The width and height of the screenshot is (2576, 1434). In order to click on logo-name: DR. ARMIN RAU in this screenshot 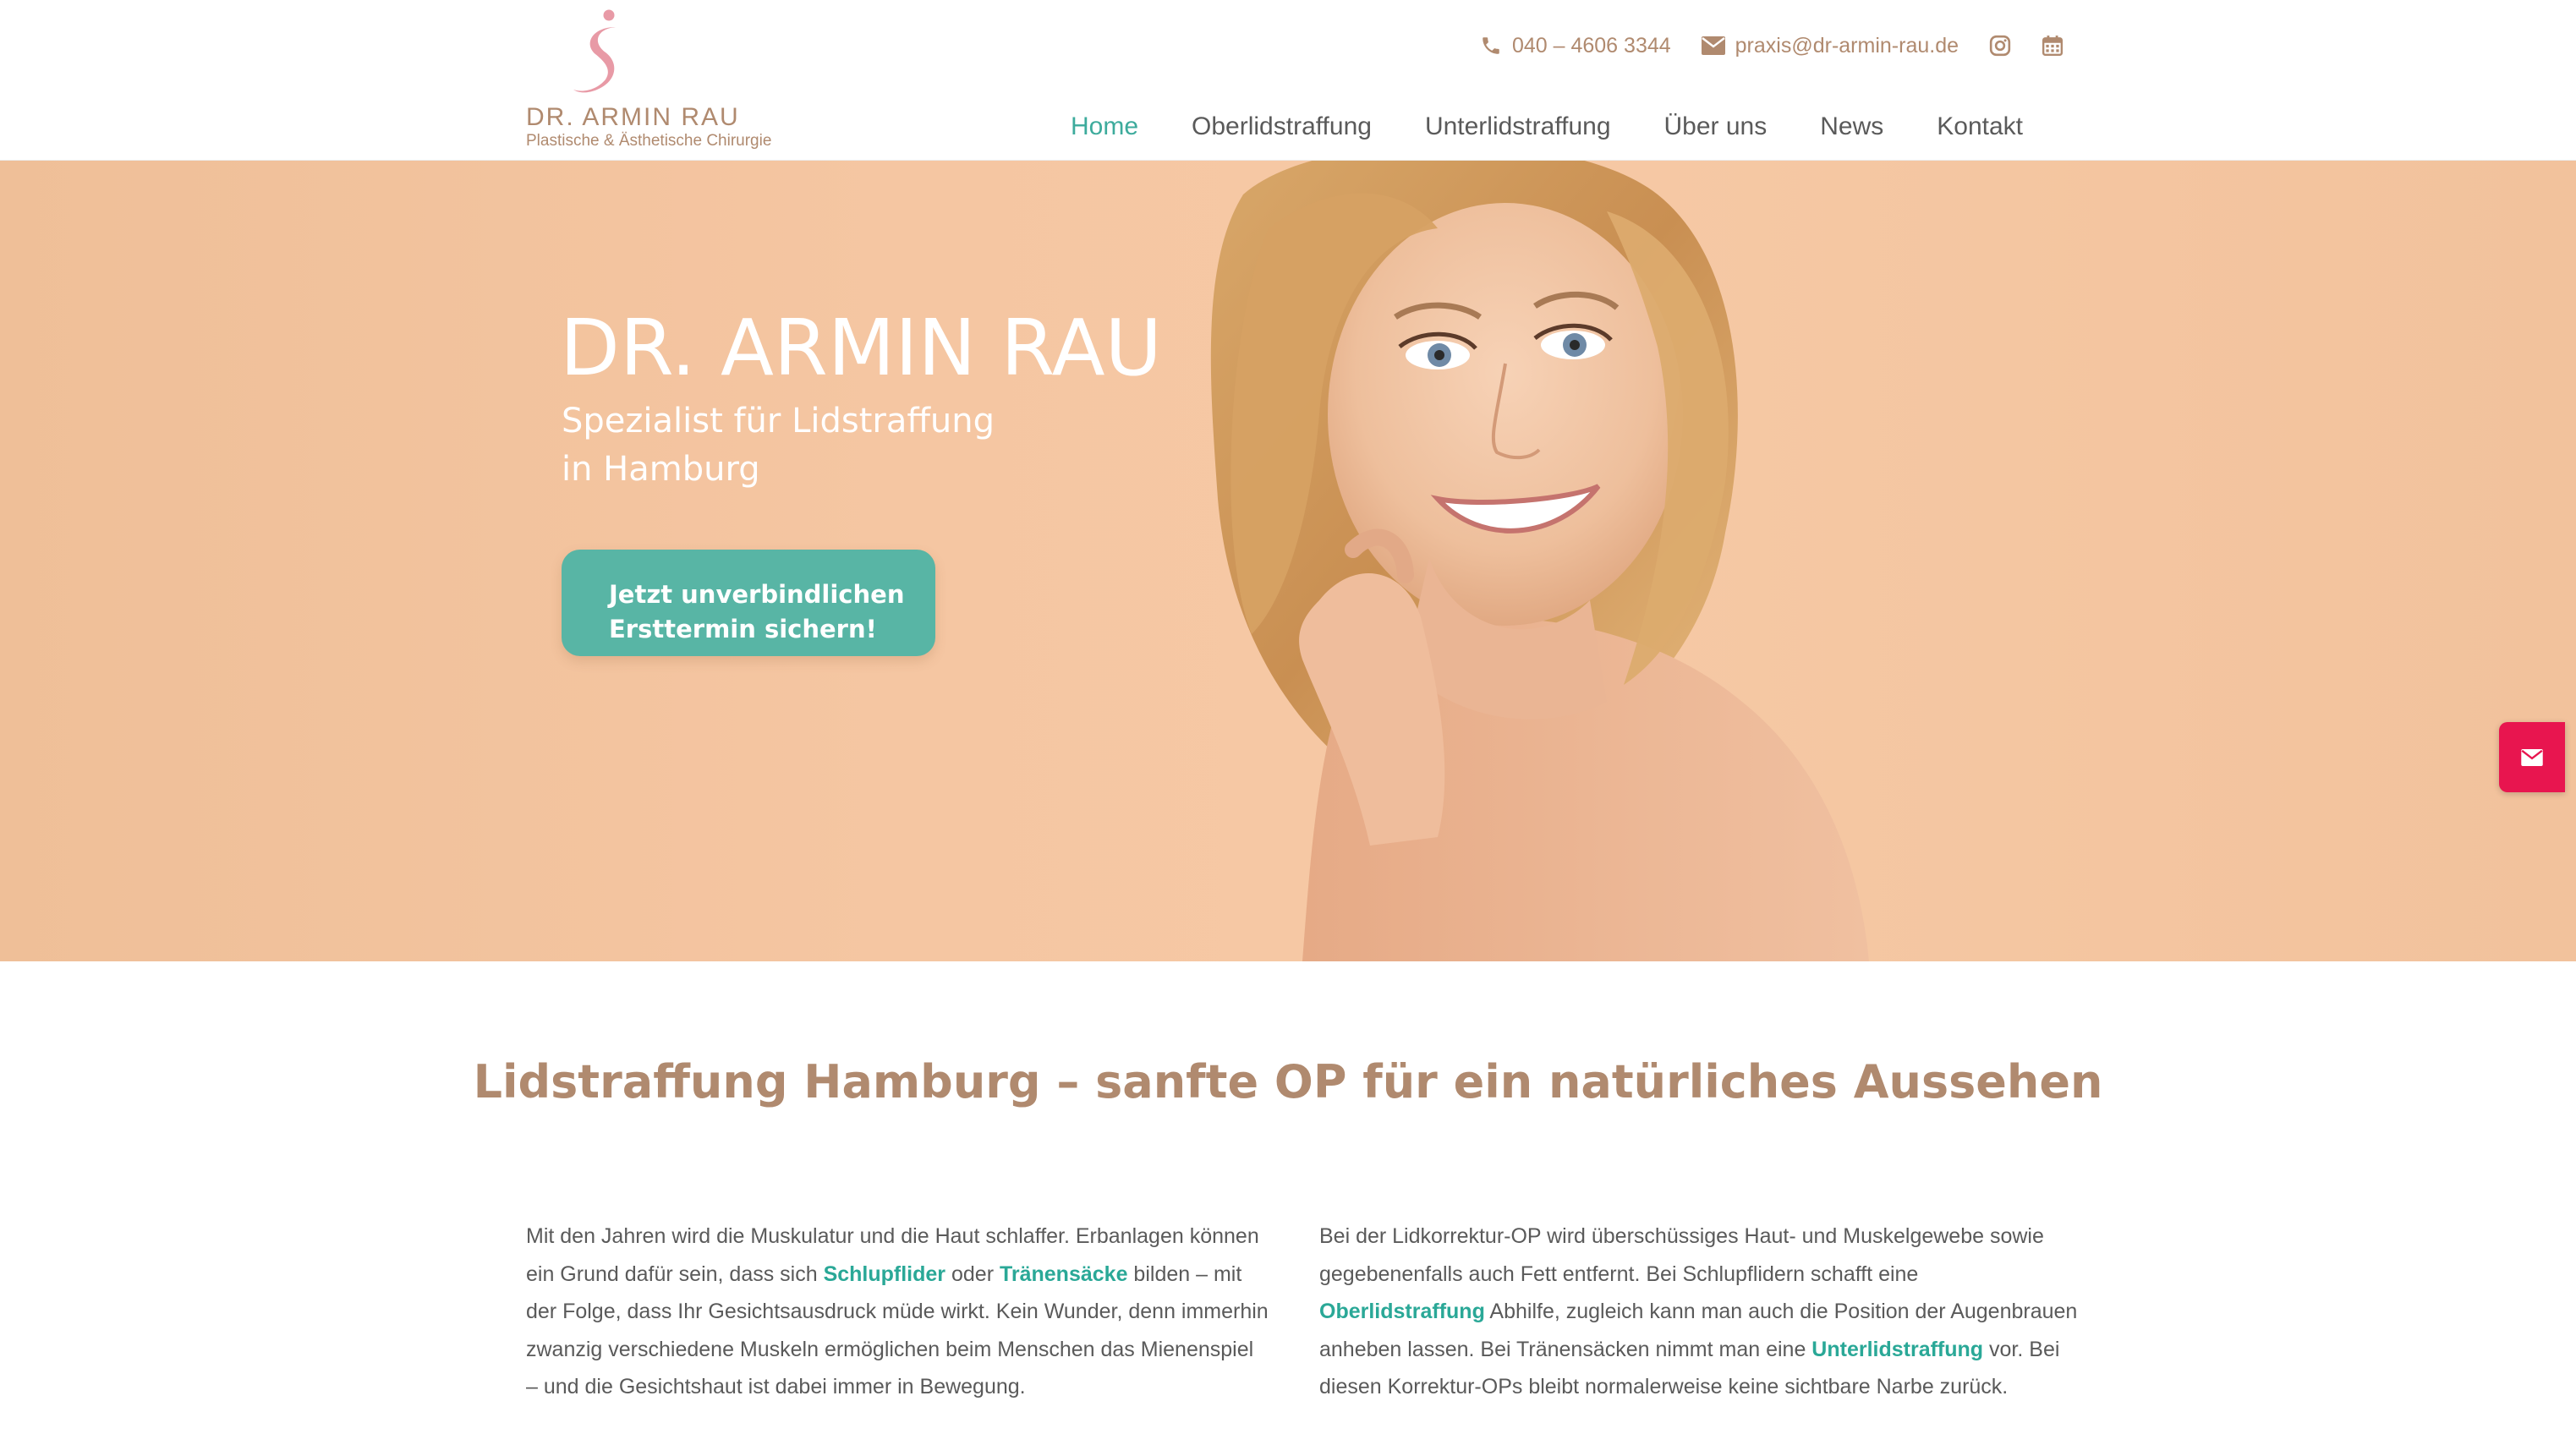, I will do `click(633, 117)`.